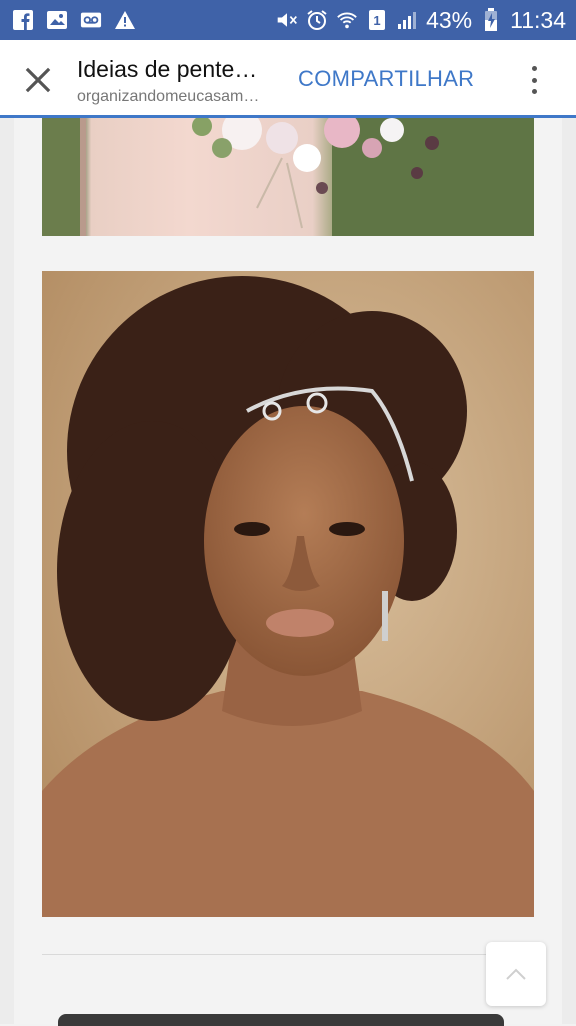  What do you see at coordinates (534, 68) in the screenshot?
I see `more-vert-icon` at bounding box center [534, 68].